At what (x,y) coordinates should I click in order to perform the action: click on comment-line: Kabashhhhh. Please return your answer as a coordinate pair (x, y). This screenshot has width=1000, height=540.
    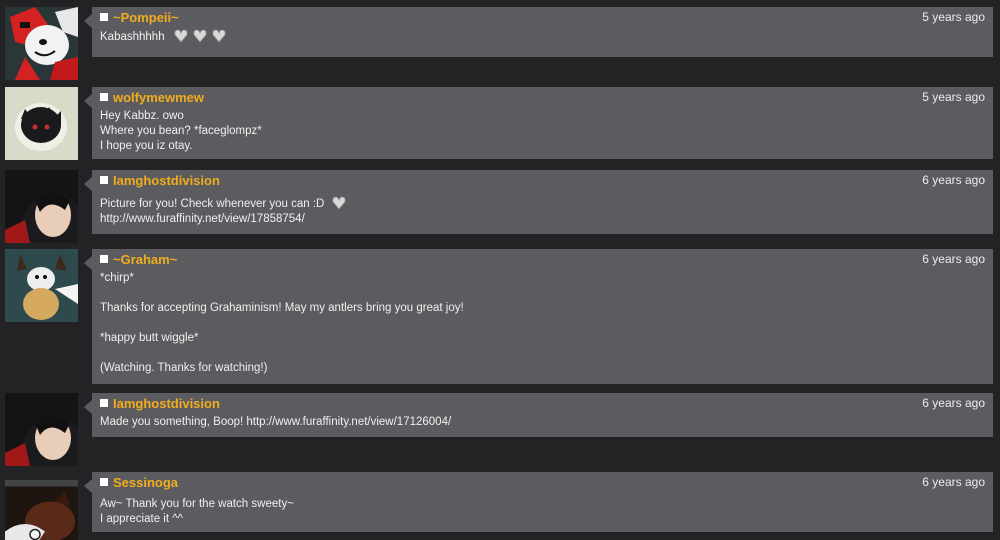
    Looking at the image, I should click on (132, 37).